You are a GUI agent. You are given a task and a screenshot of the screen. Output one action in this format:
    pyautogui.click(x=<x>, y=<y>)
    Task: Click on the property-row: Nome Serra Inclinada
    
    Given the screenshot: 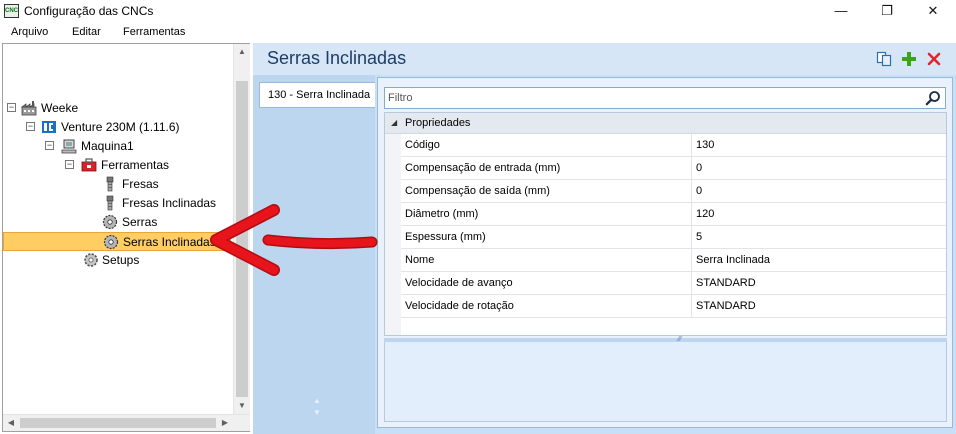 What is the action you would take?
    pyautogui.click(x=673, y=260)
    